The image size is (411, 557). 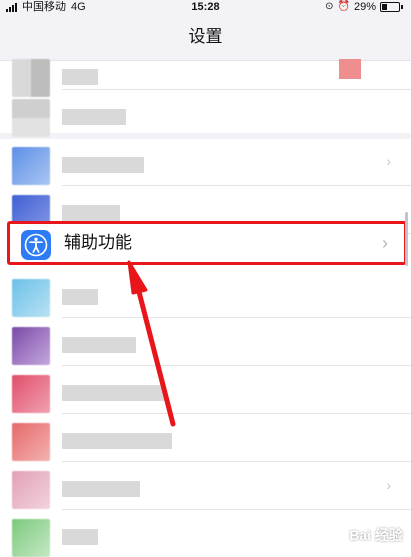 What do you see at coordinates (205, 36) in the screenshot?
I see `page-title: 设置` at bounding box center [205, 36].